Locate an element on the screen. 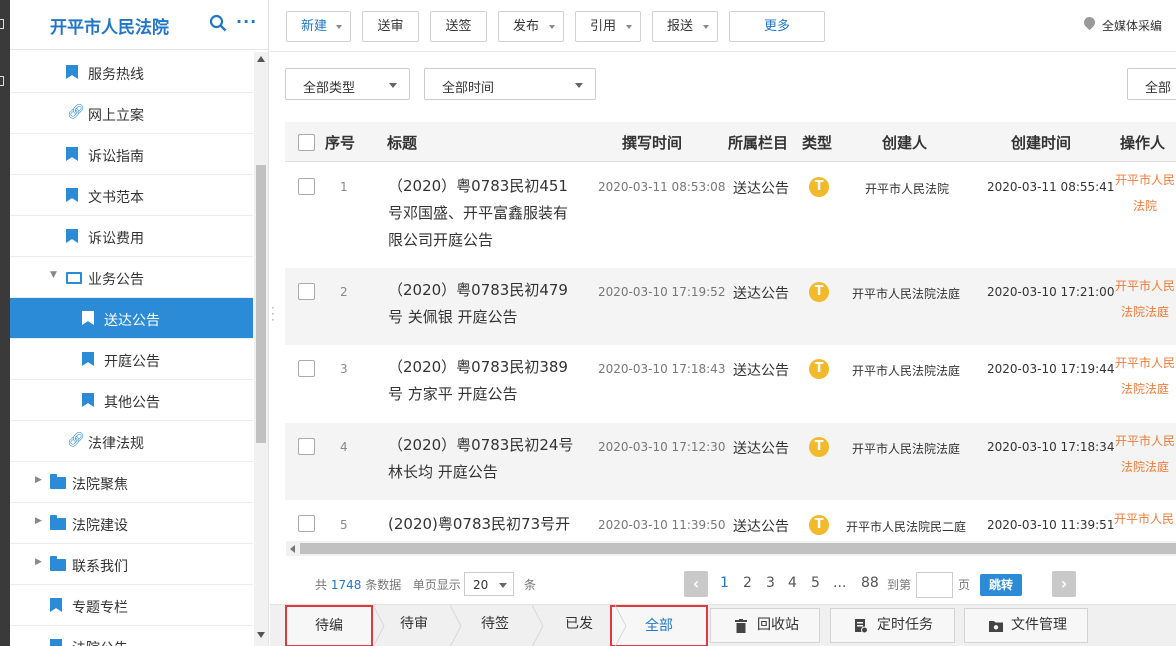  panel-splitter: · · · is located at coordinates (273, 314).